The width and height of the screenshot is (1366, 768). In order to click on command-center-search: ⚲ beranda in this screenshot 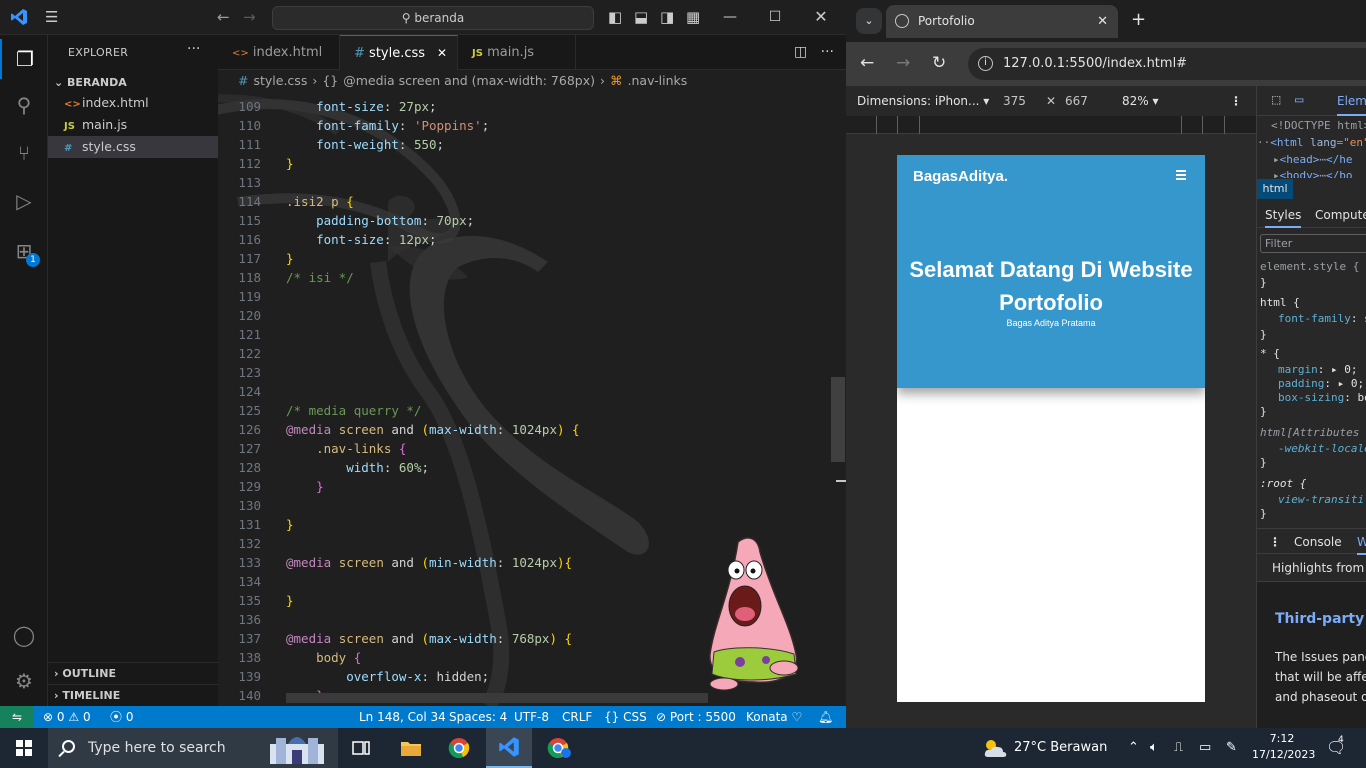, I will do `click(433, 18)`.